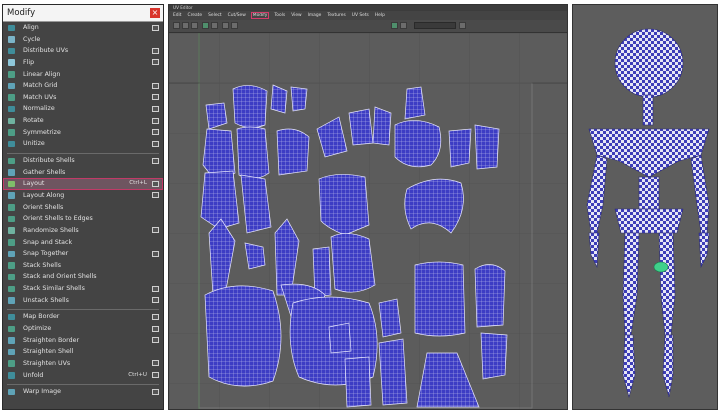 This screenshot has width=720, height=415. Describe the element at coordinates (83, 301) in the screenshot. I see `menu-item-unstack-shells: Unstack Shells` at that location.